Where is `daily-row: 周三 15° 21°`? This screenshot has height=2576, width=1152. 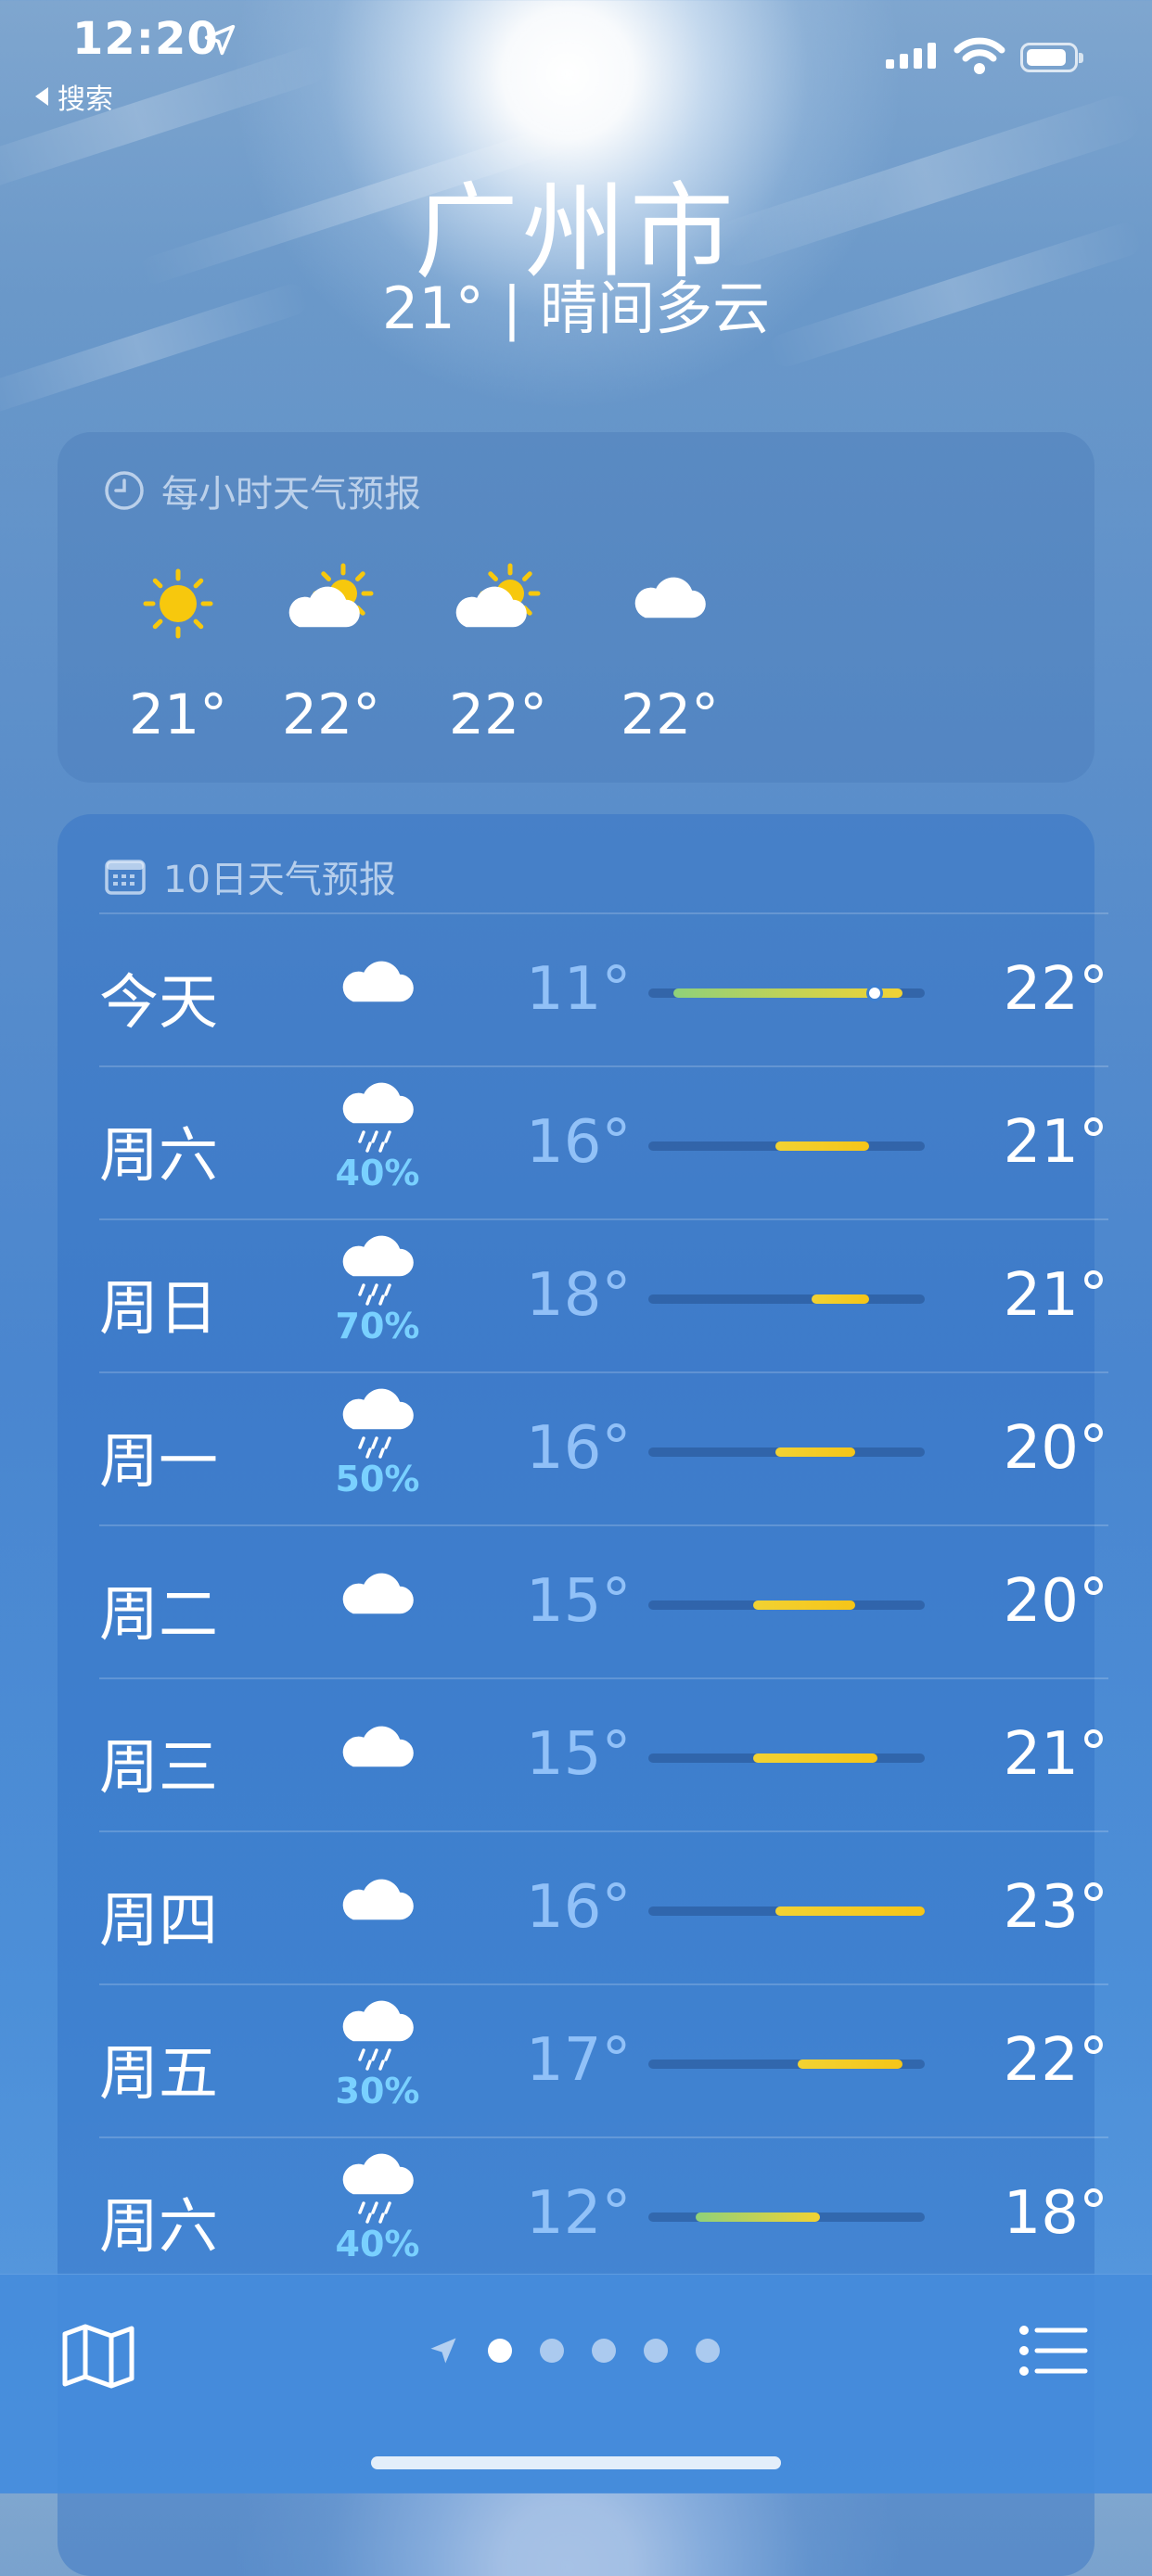
daily-row: 周三 15° 21° is located at coordinates (603, 1754).